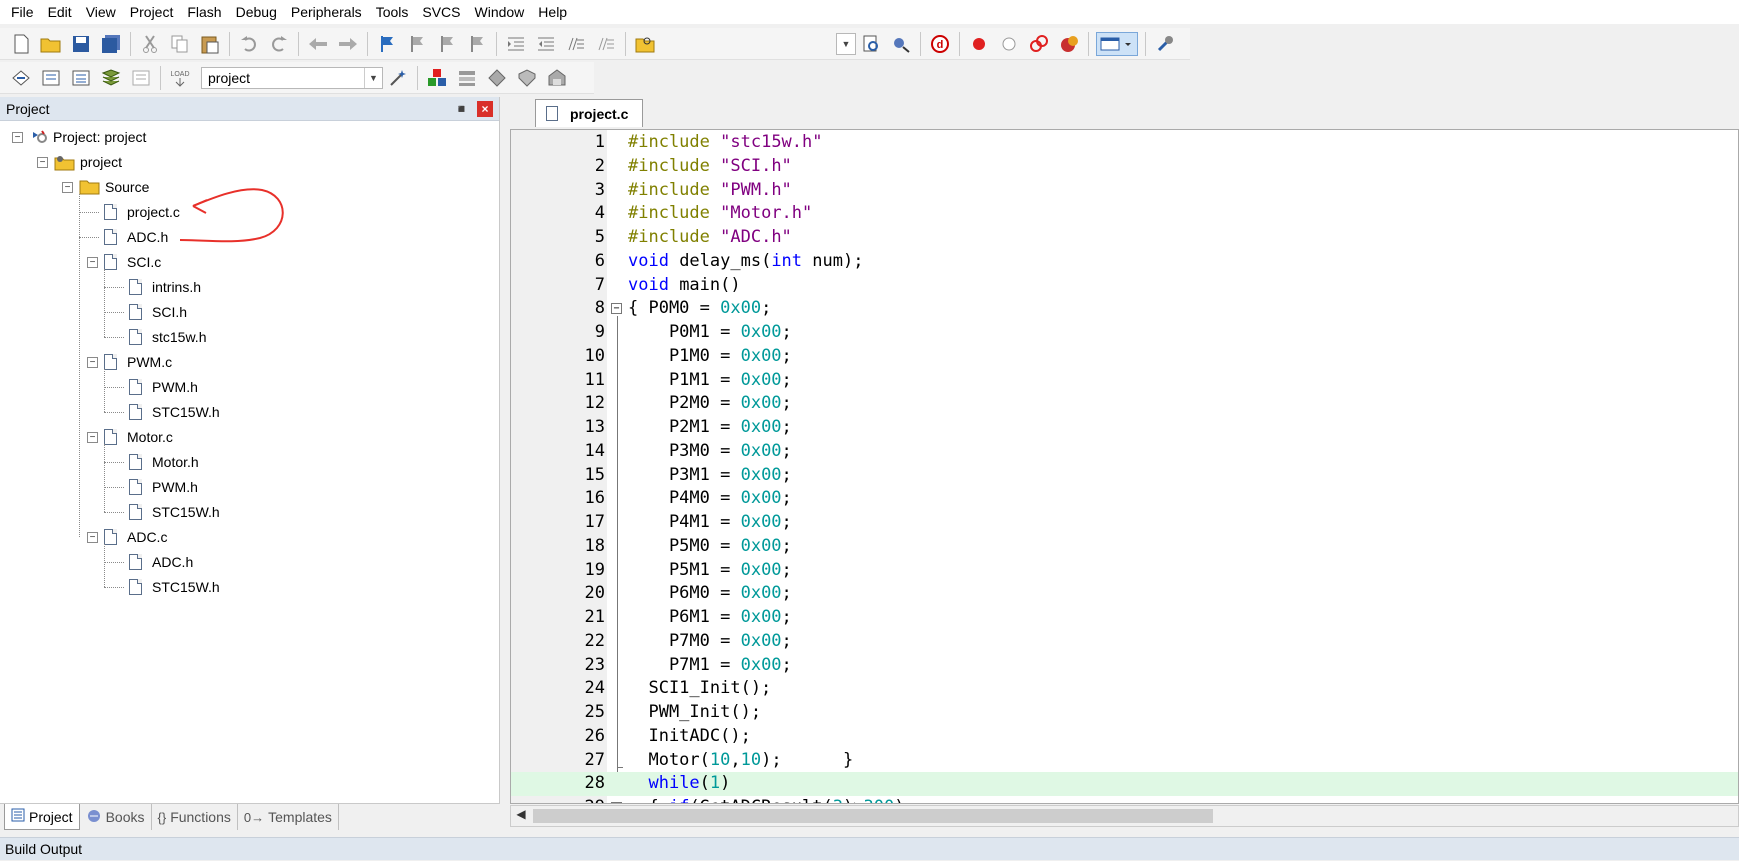 This screenshot has height=861, width=1739. I want to click on menu-debug: Debug, so click(256, 12).